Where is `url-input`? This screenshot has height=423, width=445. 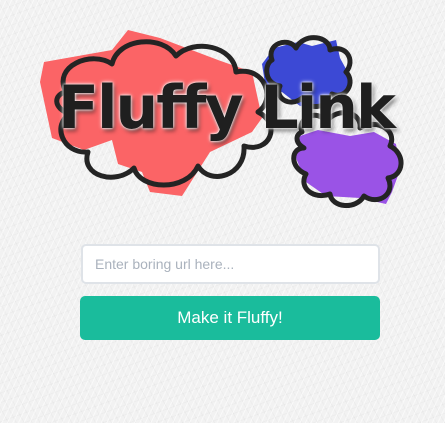
url-input is located at coordinates (230, 264).